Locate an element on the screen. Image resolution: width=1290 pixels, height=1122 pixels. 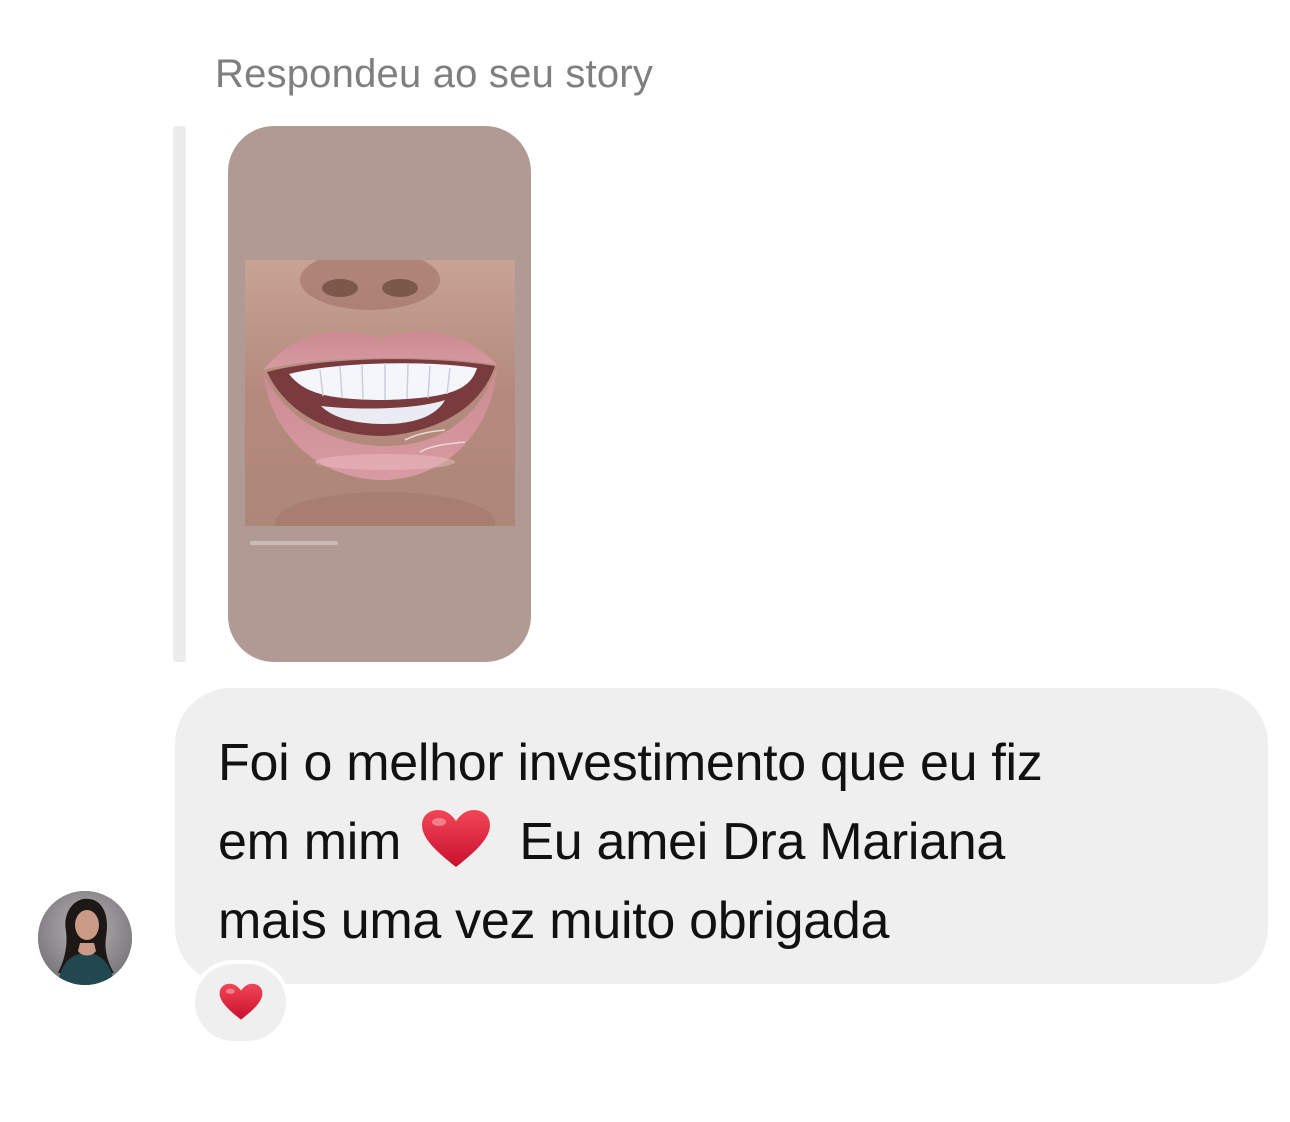
message-line-2b: Eu amei Dra Mariana is located at coordinates (755, 842).